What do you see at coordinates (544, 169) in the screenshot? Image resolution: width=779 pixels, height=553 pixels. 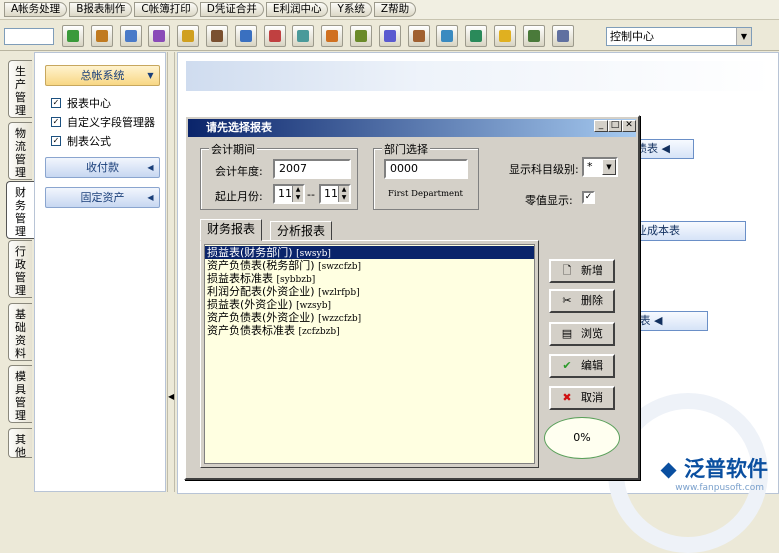 I see `subject-level-label: 显示科目级别:` at bounding box center [544, 169].